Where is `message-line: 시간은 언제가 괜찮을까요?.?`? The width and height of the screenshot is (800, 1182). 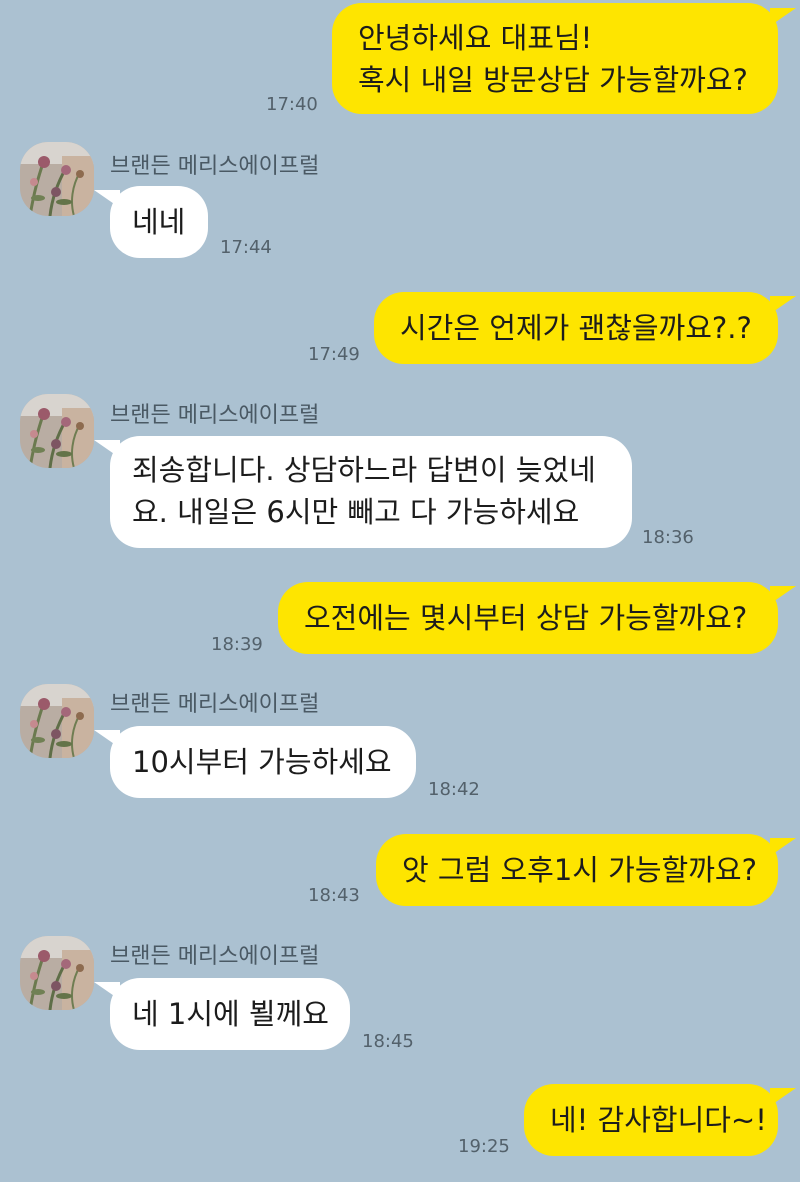 message-line: 시간은 언제가 괜찮을까요?.? is located at coordinates (576, 328).